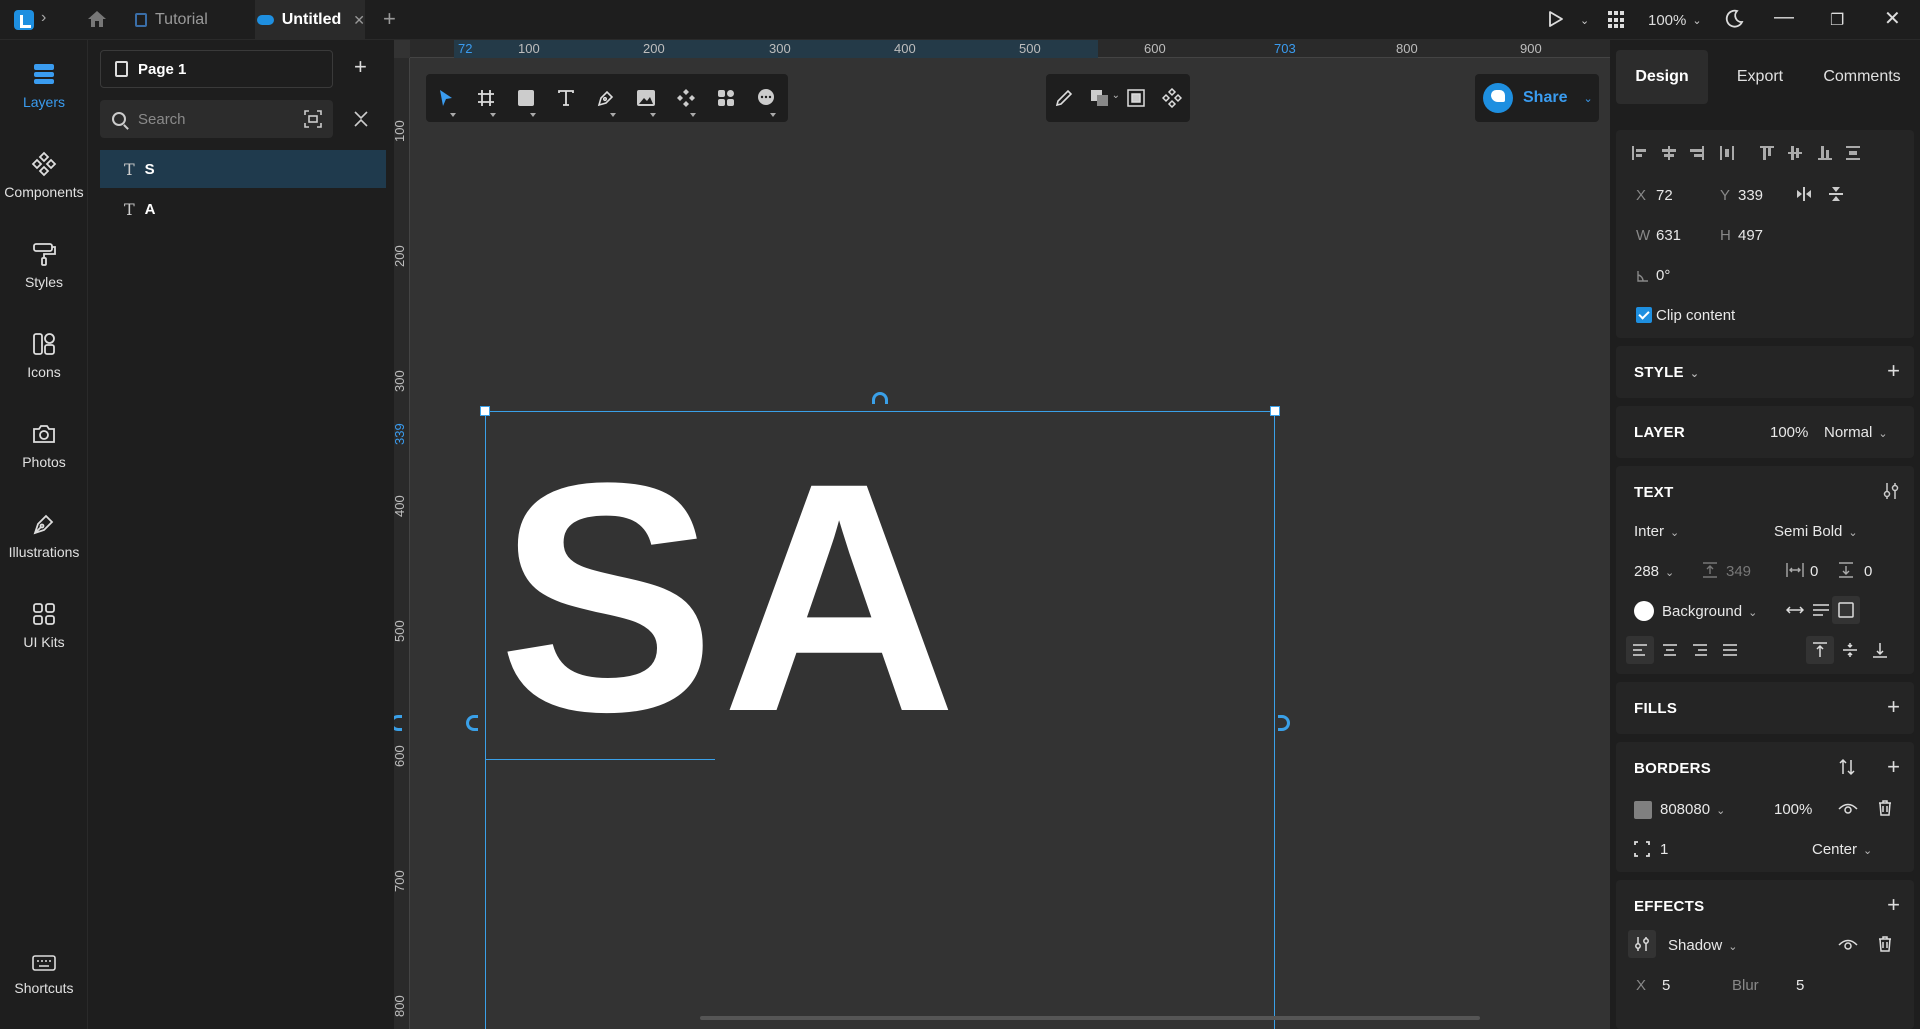 This screenshot has height=1029, width=1920. What do you see at coordinates (1644, 315) in the screenshot?
I see `clip-content-checkbox` at bounding box center [1644, 315].